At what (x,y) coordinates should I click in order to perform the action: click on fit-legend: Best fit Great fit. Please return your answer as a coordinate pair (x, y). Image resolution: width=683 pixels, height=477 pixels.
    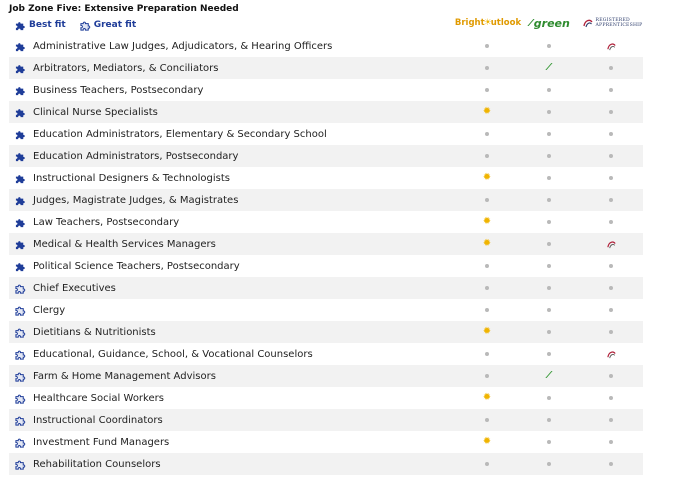
    Looking at the image, I should click on (82, 25).